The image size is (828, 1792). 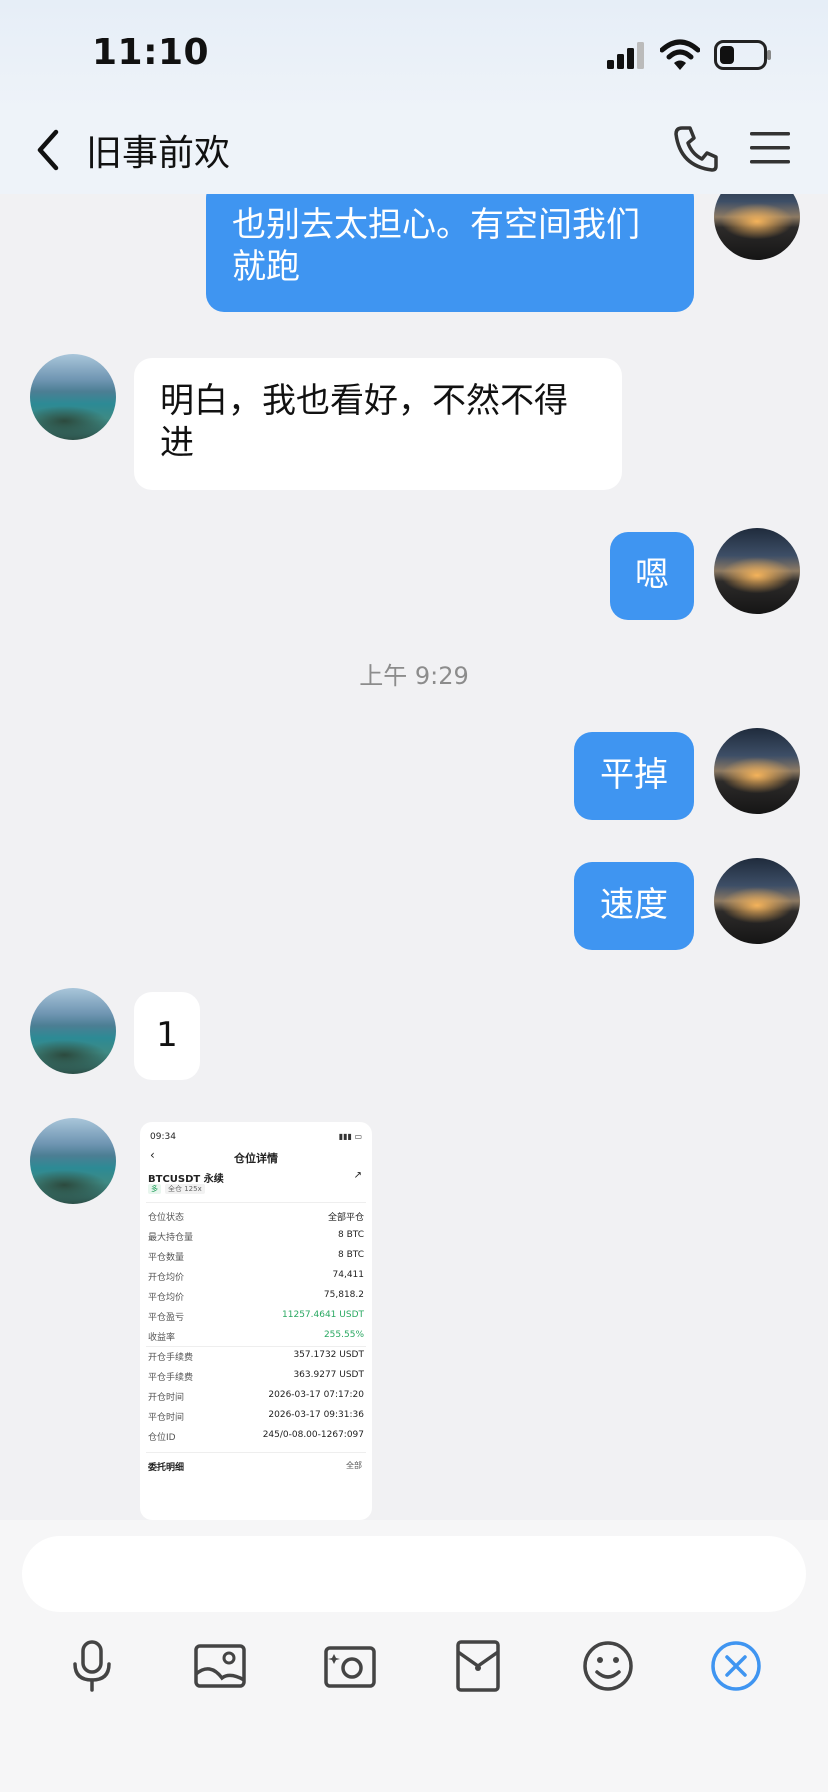 What do you see at coordinates (608, 1666) in the screenshot?
I see `emoji-icon` at bounding box center [608, 1666].